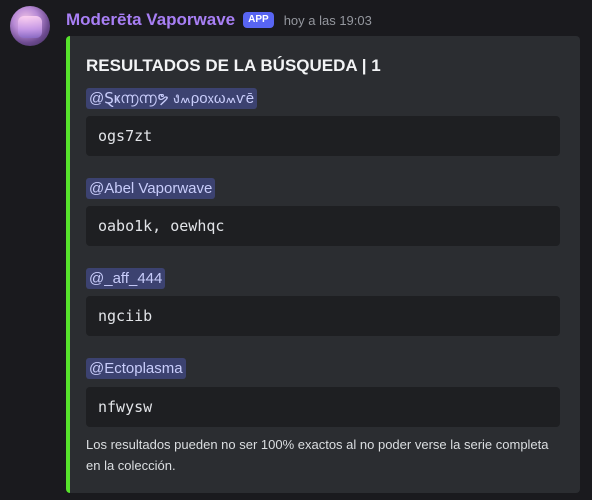 This screenshot has height=500, width=592. Describe the element at coordinates (323, 316) in the screenshot. I see `code-block: ngciib` at that location.